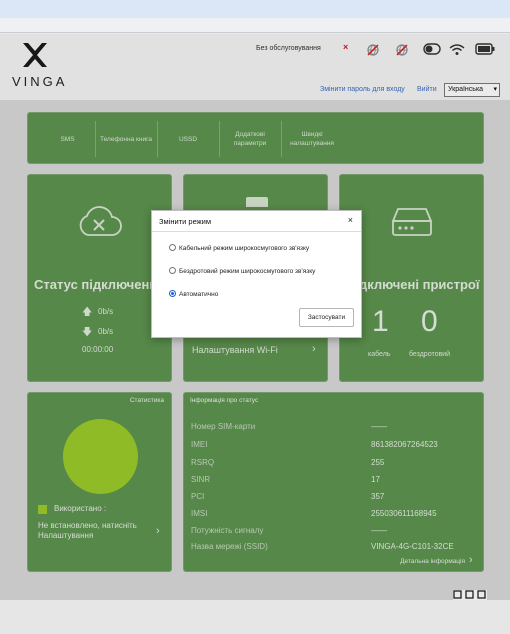 The height and width of the screenshot is (634, 510). Describe the element at coordinates (244, 248) in the screenshot. I see `radio-label: Кабельний режим широкосмугового зв'язку` at that location.